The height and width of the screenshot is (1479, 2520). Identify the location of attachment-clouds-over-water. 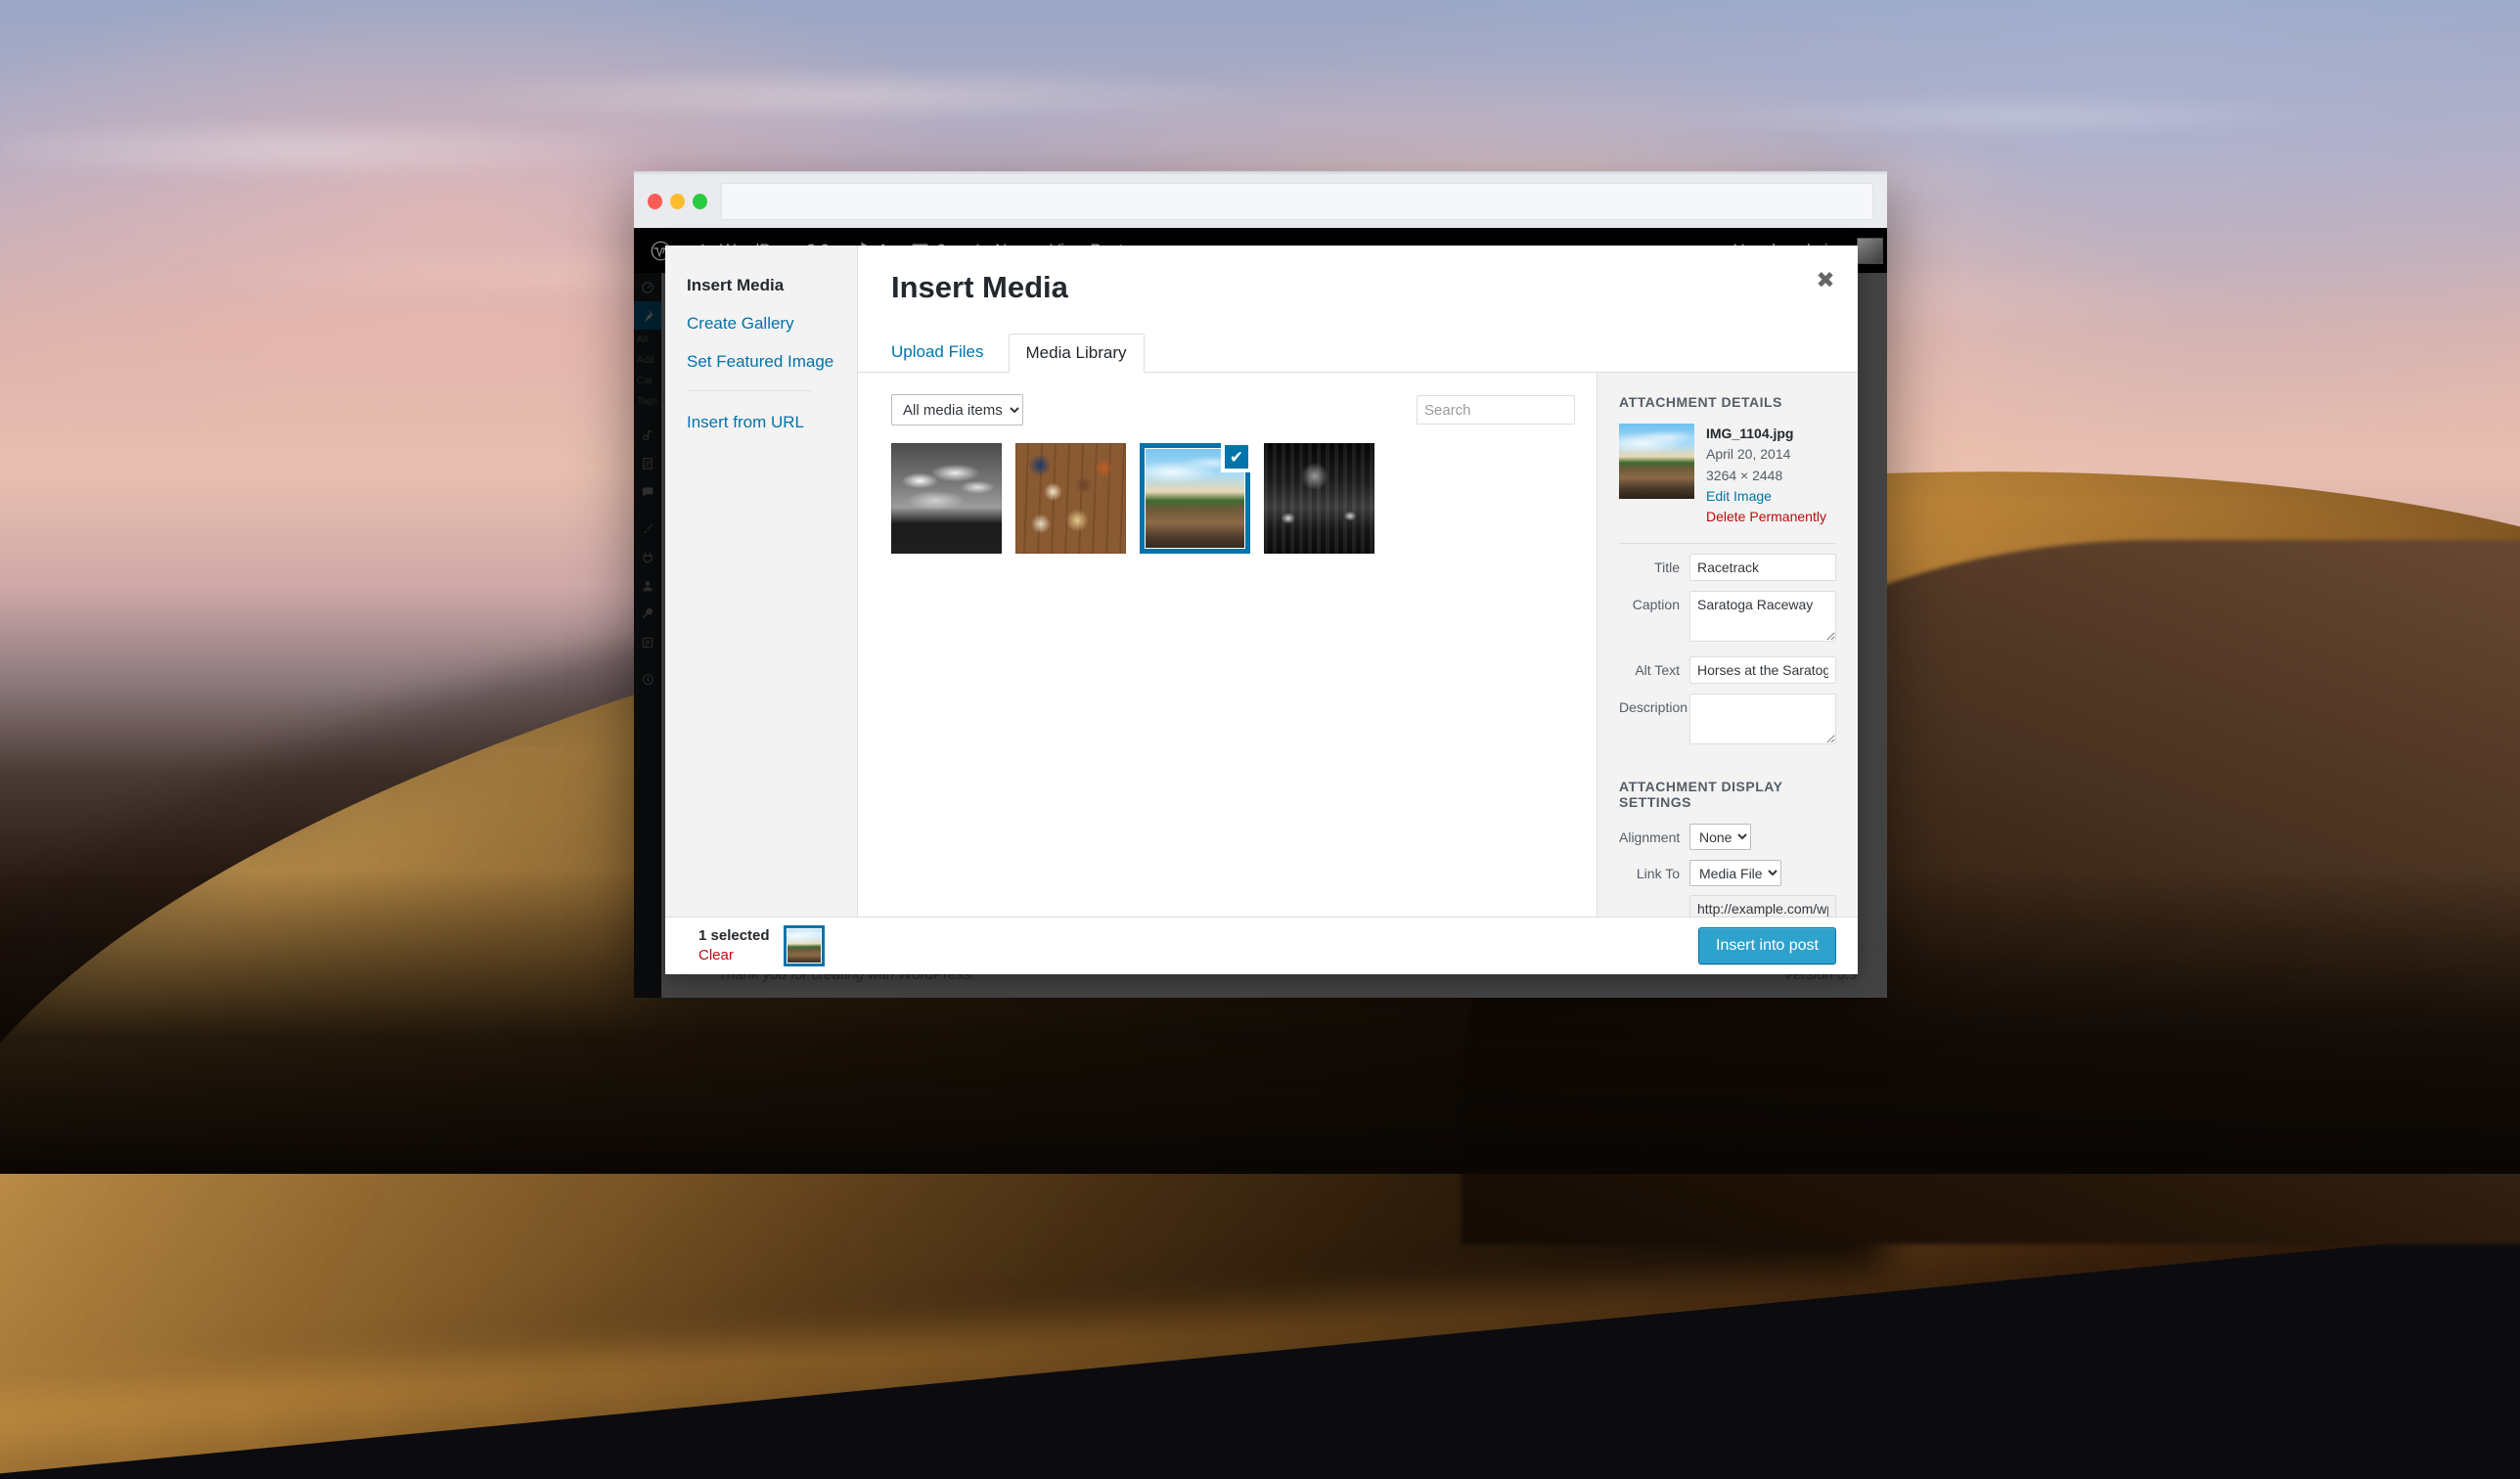
(946, 499).